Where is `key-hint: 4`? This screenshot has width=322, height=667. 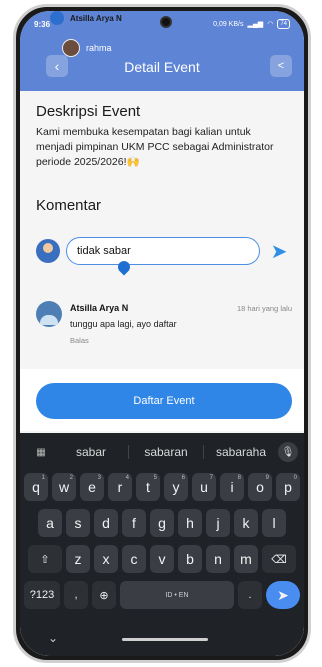 key-hint: 4 is located at coordinates (127, 478).